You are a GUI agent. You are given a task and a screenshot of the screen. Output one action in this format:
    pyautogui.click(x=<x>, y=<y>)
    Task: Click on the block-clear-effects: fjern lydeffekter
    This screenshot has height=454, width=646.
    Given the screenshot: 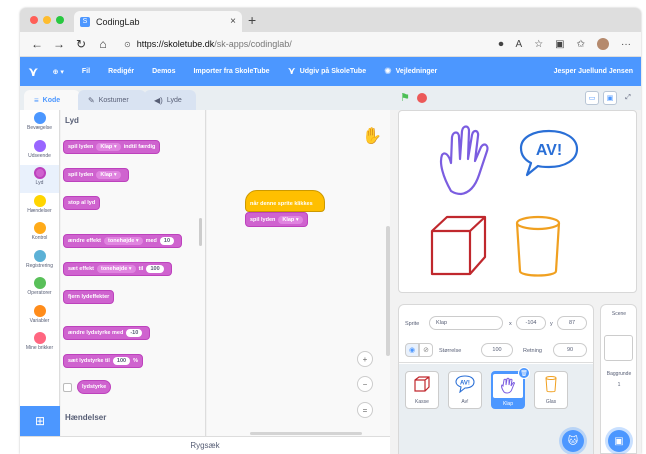 What is the action you would take?
    pyautogui.click(x=89, y=297)
    